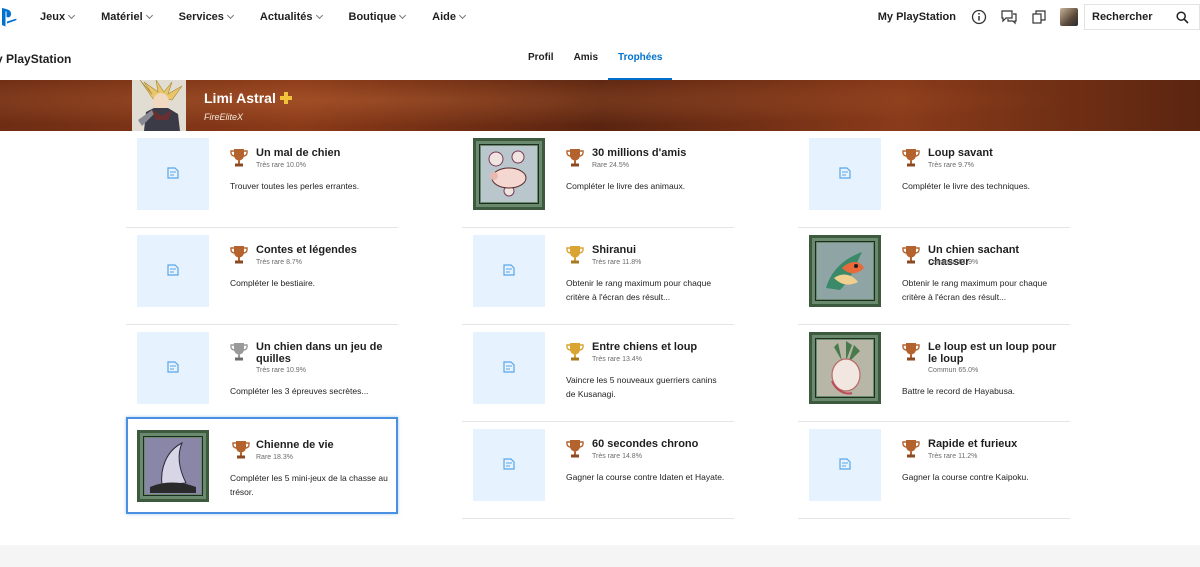 This screenshot has width=1200, height=567. Describe the element at coordinates (444, 17) in the screenshot. I see `nav-label: Aide` at that location.